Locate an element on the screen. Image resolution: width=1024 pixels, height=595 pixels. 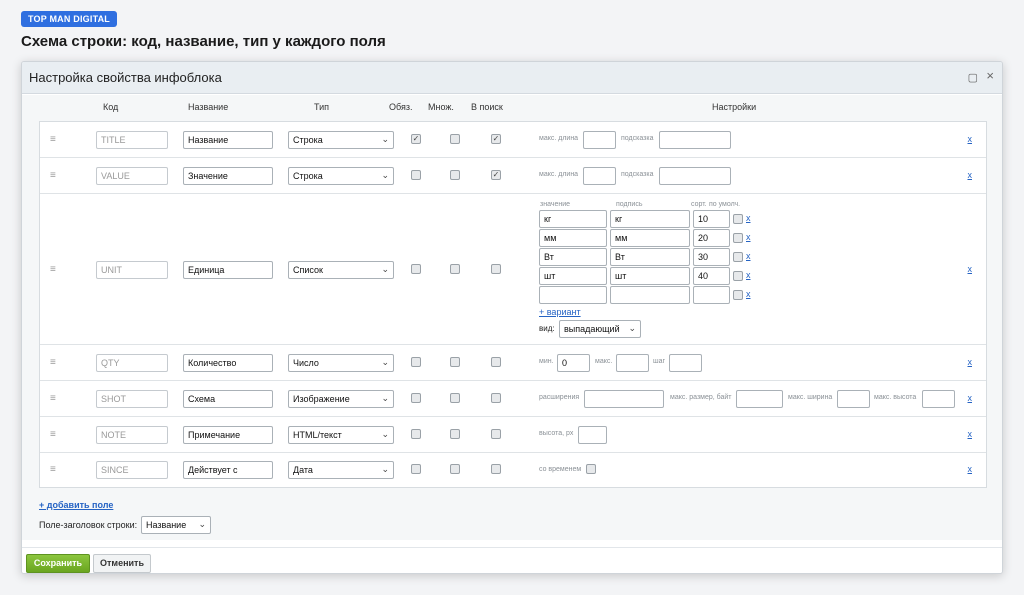
max-input is located at coordinates (632, 363).